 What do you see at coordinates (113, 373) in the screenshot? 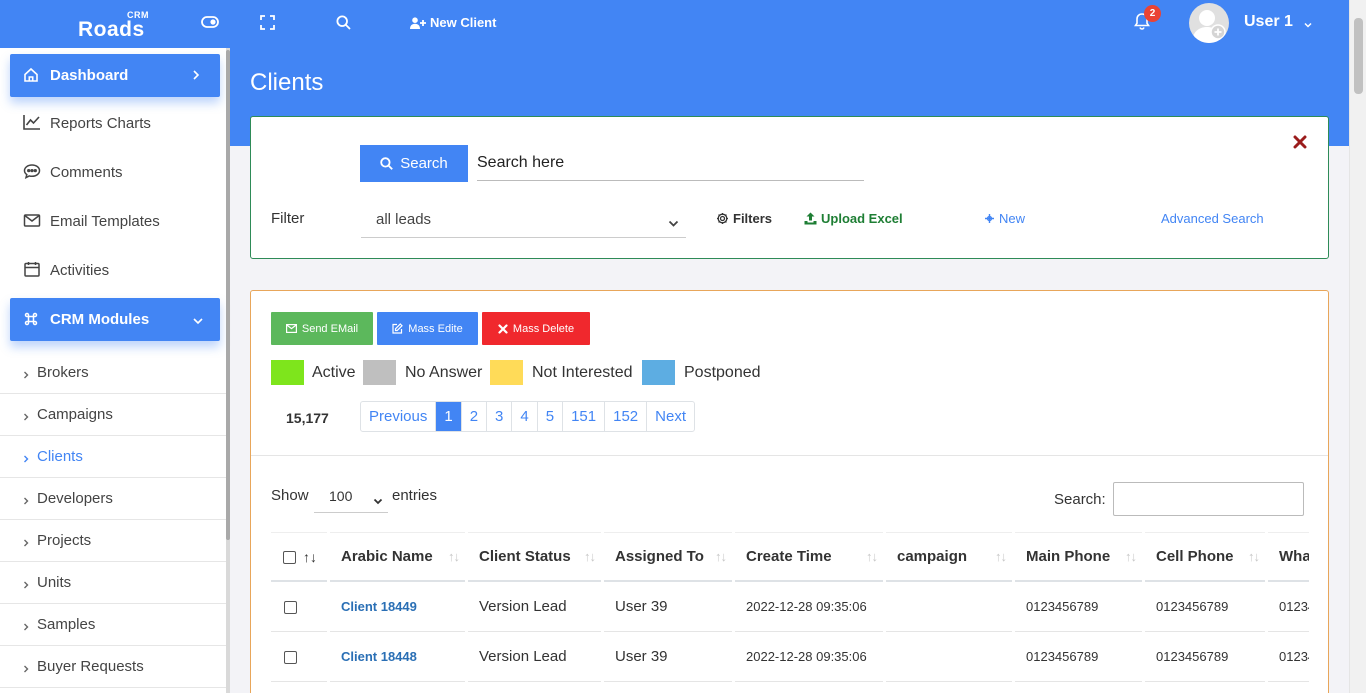
I see `sidebar-item-brokers: Brokers` at bounding box center [113, 373].